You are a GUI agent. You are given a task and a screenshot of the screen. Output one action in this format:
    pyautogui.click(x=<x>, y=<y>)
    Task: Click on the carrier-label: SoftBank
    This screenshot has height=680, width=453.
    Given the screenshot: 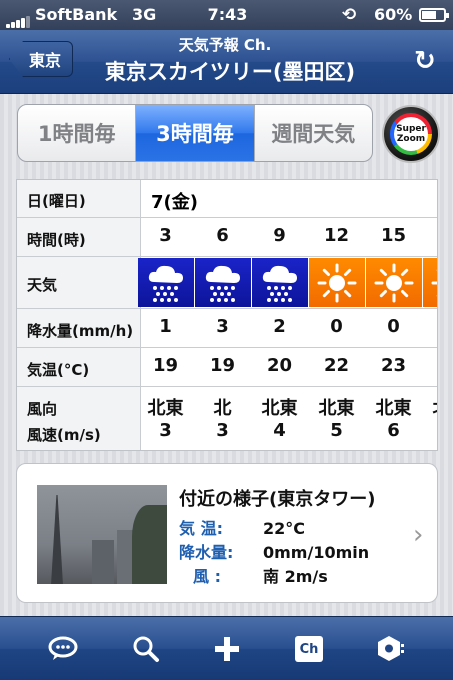 What is the action you would take?
    pyautogui.click(x=76, y=14)
    